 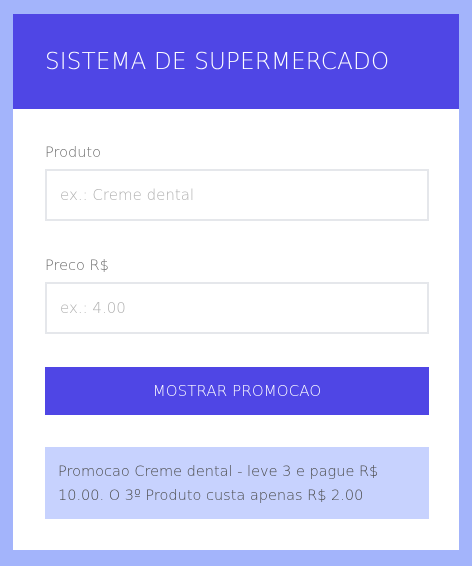 What do you see at coordinates (237, 195) in the screenshot?
I see `produto-input` at bounding box center [237, 195].